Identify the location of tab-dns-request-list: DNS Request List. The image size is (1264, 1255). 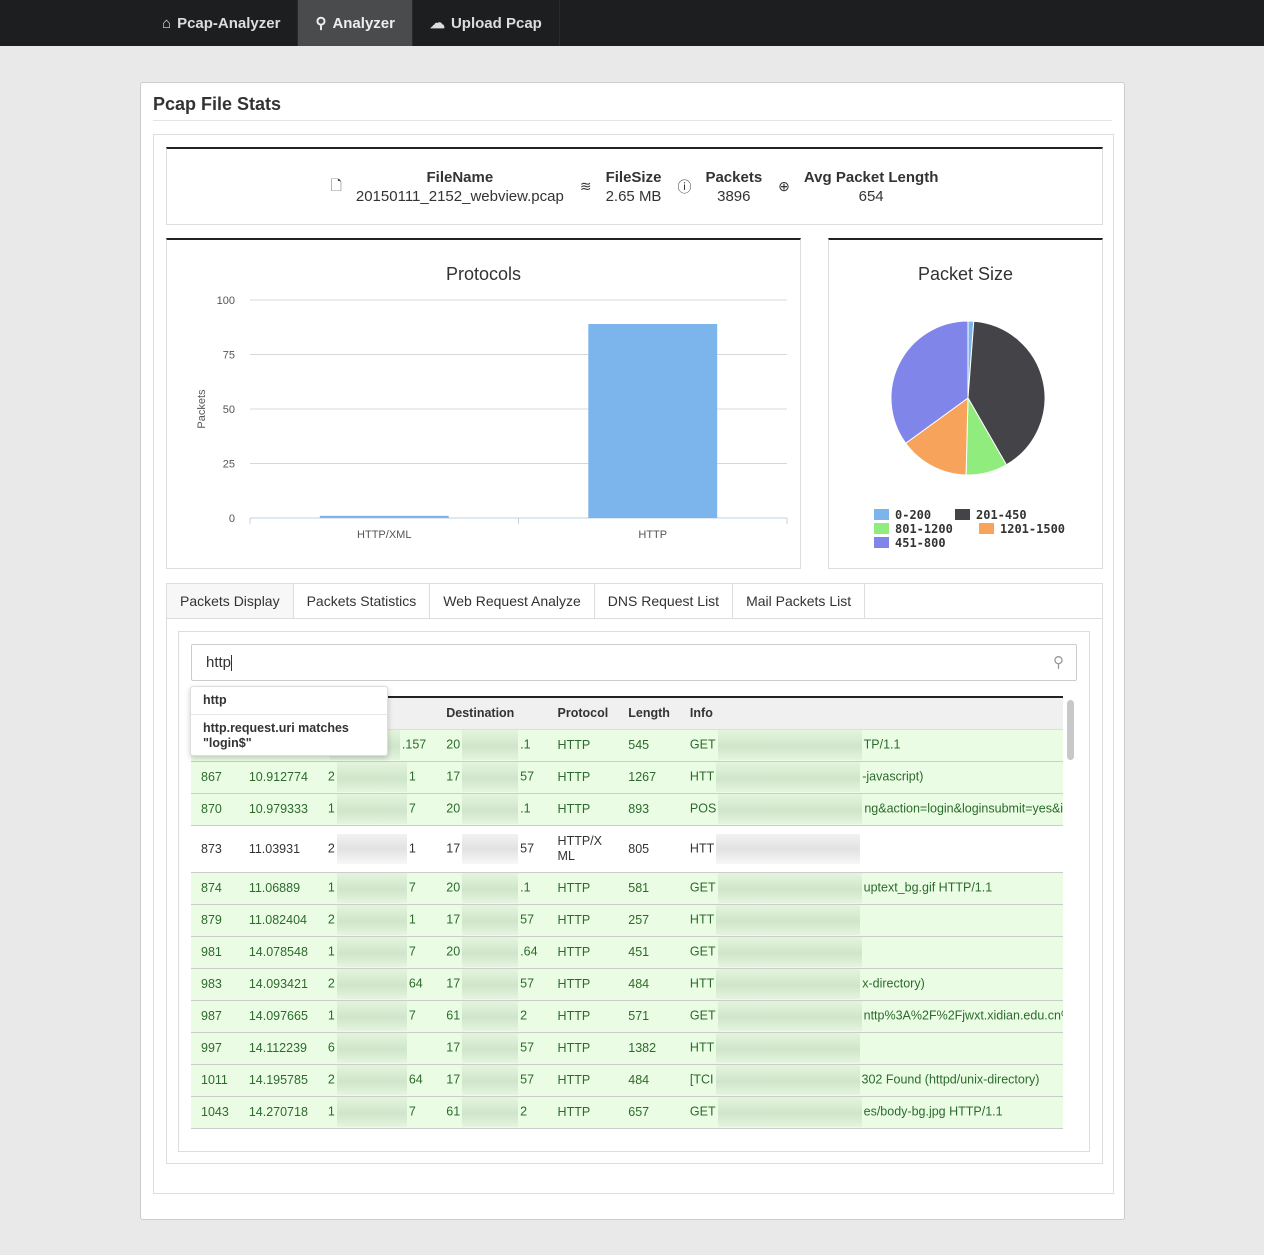
(664, 601).